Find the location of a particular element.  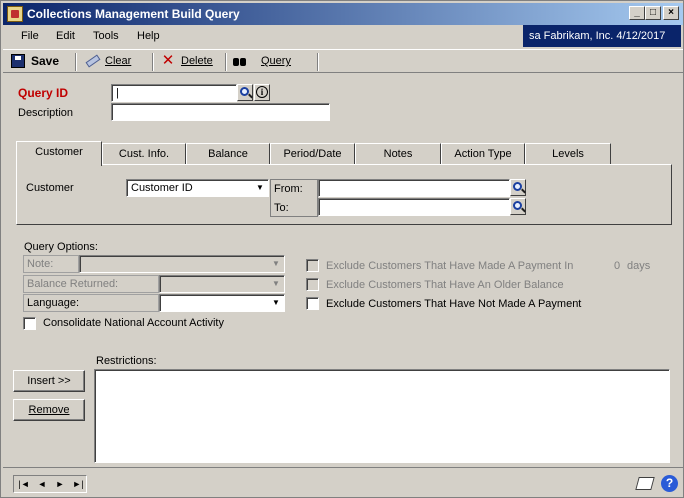

title-bar: Collections Management Build Query _ □ × is located at coordinates (343, 14).